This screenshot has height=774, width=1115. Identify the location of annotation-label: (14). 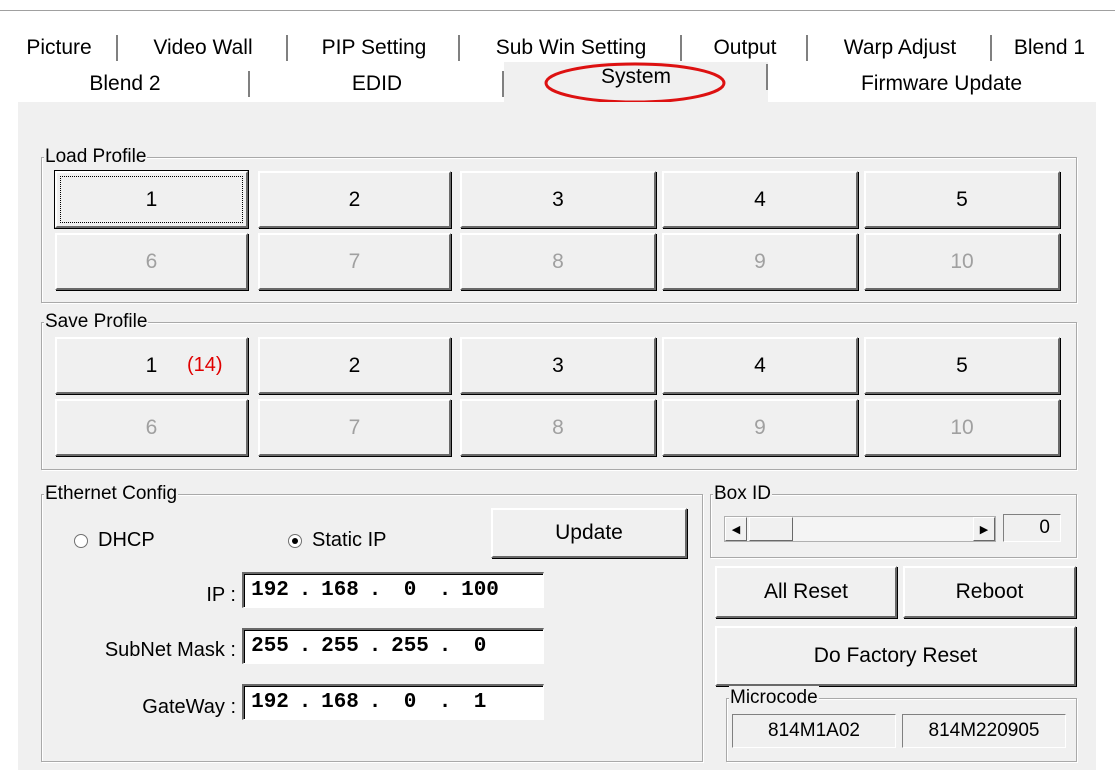
(205, 365).